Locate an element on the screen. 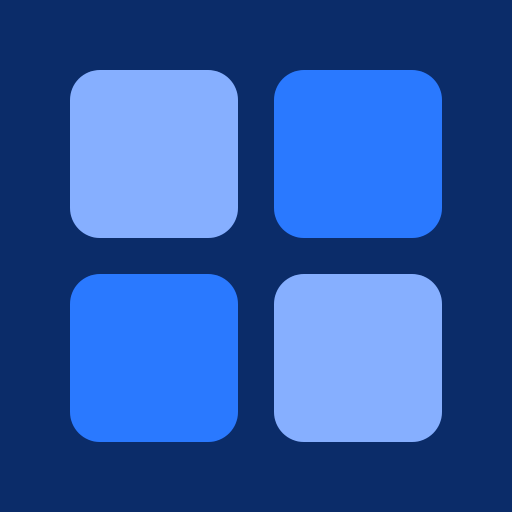 The image size is (512, 512). tile-bottom-right is located at coordinates (358, 358).